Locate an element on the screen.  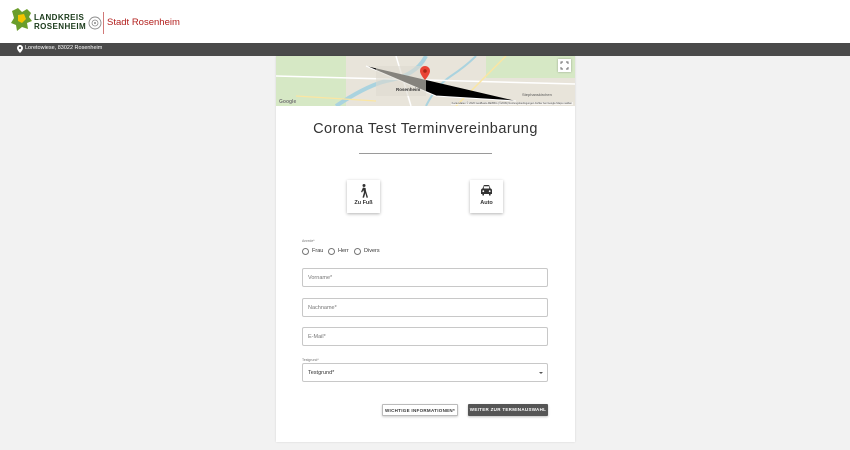
map-city-label: Rosenheim is located at coordinates (408, 89).